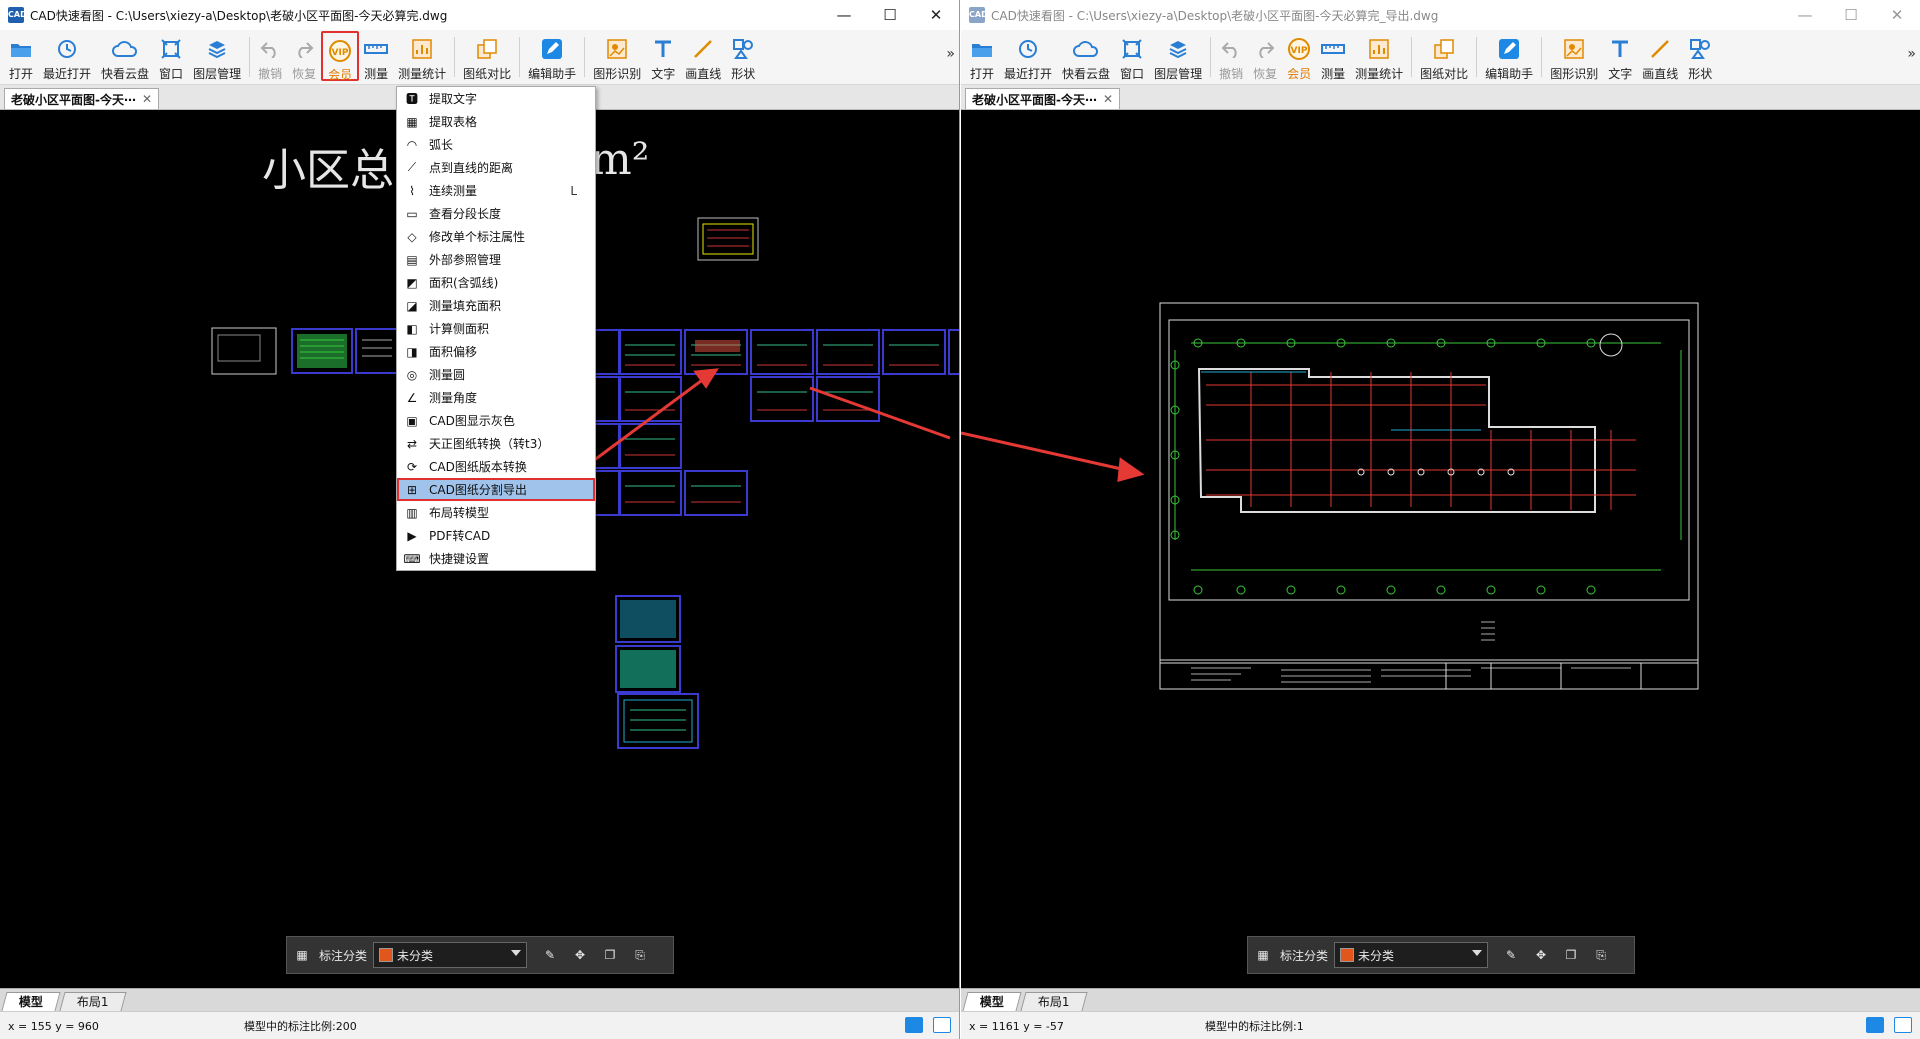  I want to click on text-icon, so click(1620, 49).